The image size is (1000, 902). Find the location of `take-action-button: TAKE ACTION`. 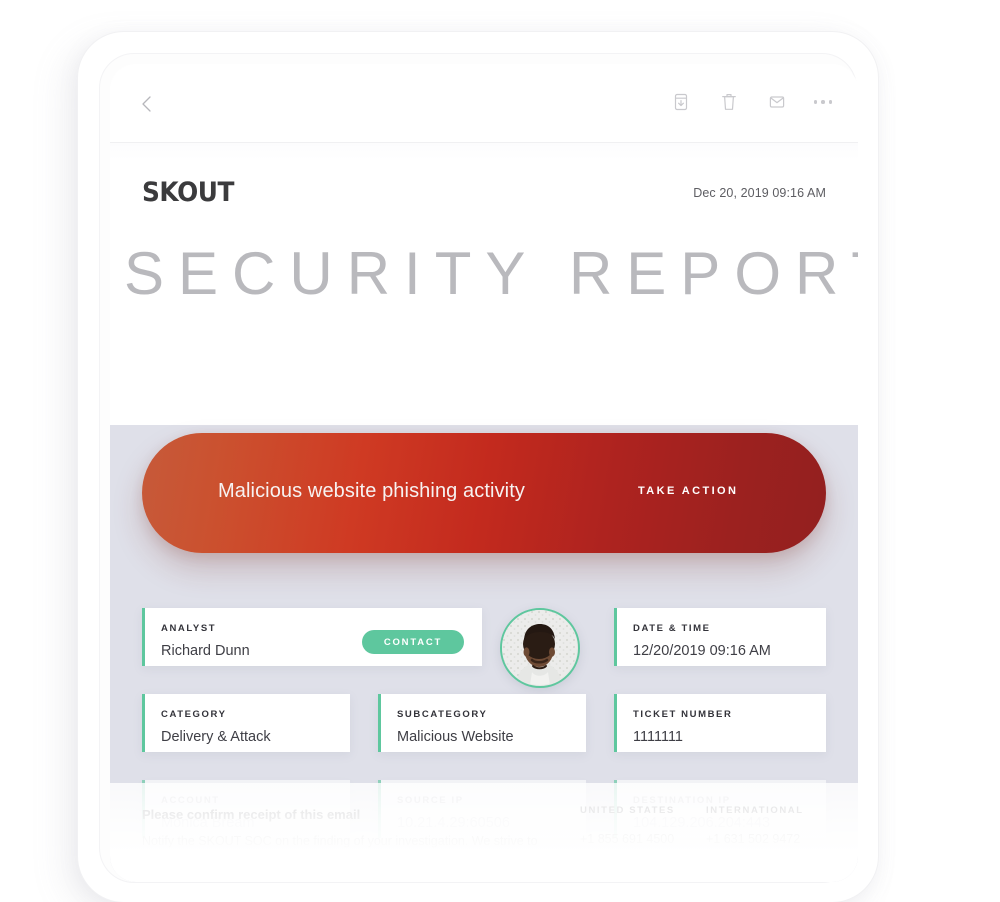

take-action-button: TAKE ACTION is located at coordinates (688, 491).